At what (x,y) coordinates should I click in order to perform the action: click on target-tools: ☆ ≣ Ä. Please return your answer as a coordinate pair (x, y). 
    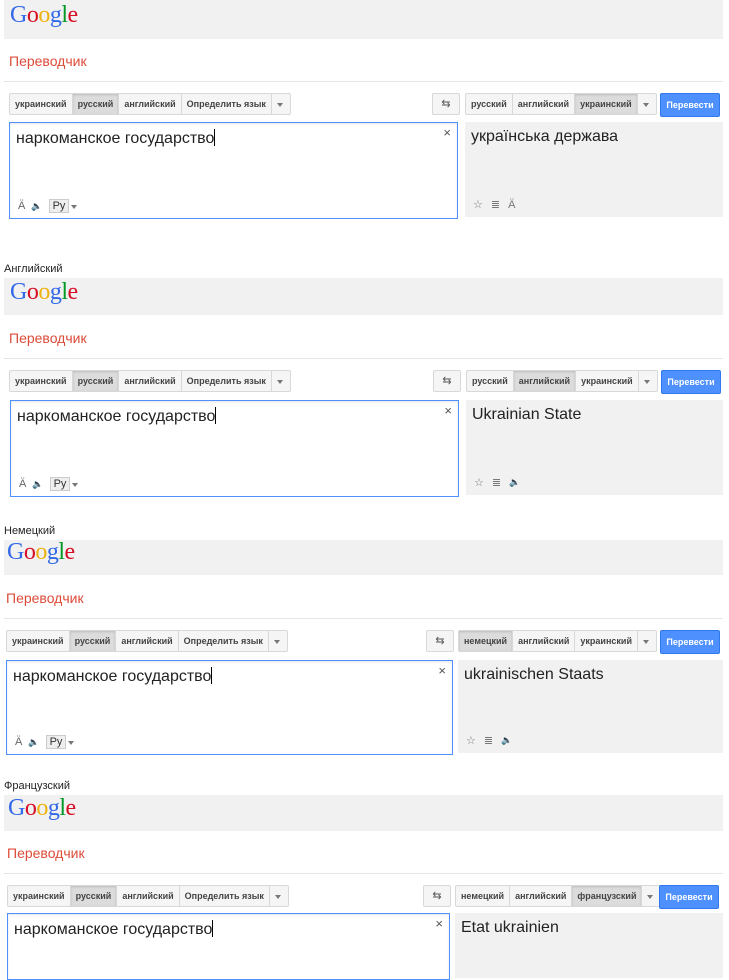
    Looking at the image, I should click on (494, 205).